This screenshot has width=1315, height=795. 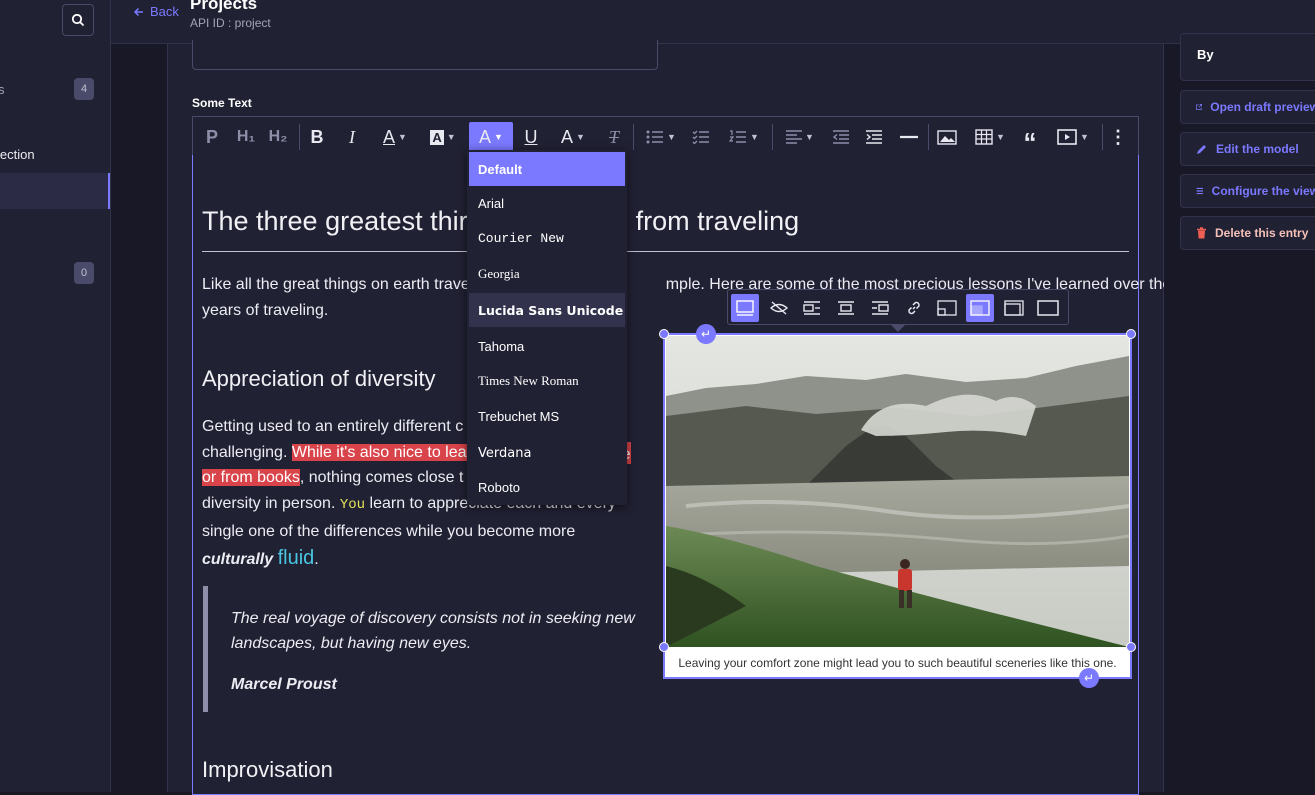 What do you see at coordinates (284, 685) in the screenshot?
I see `blockquote-author: Marcel Proust` at bounding box center [284, 685].